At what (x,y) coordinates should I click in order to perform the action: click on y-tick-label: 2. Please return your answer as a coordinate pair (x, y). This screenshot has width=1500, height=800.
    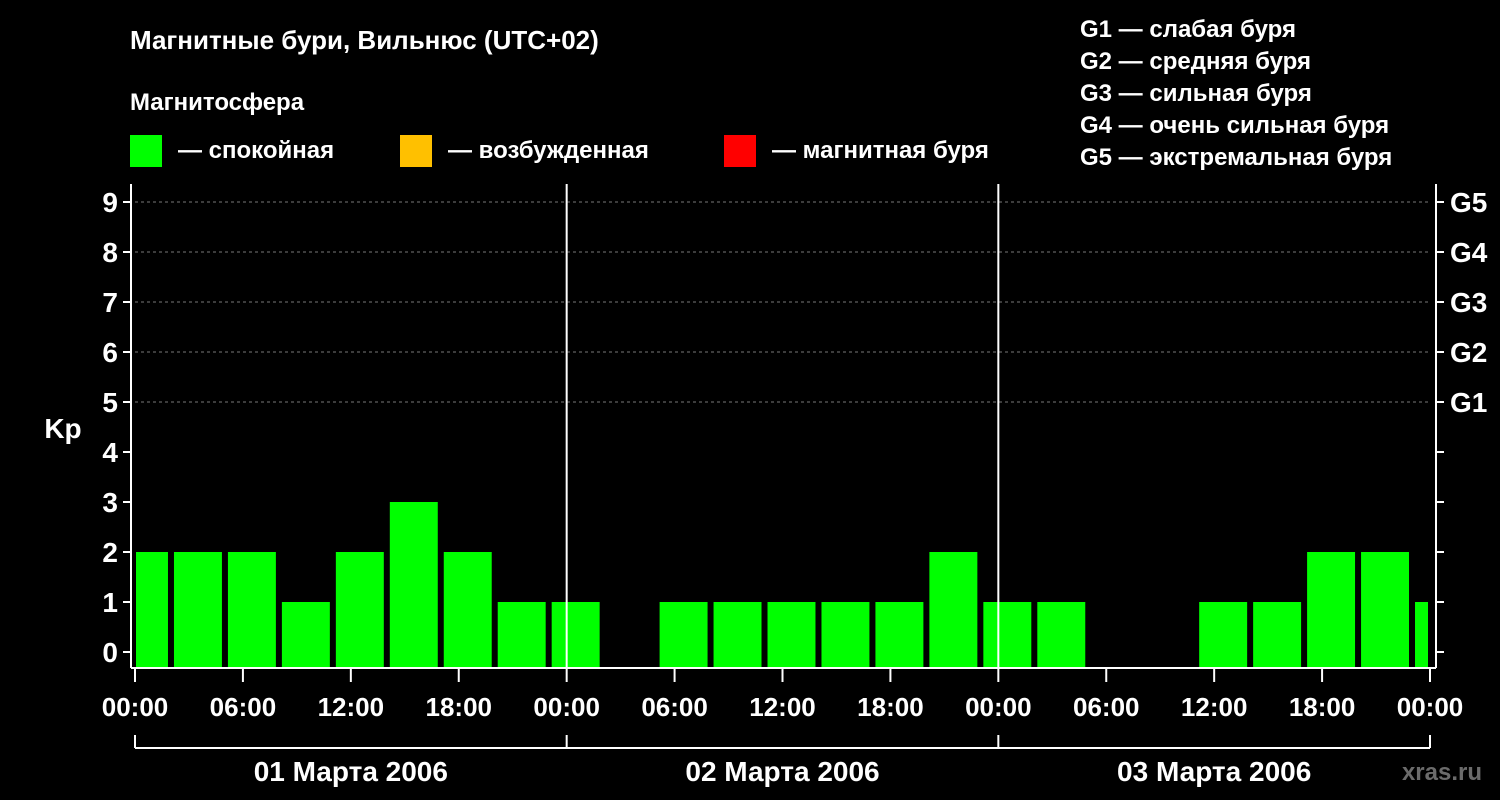
    Looking at the image, I should click on (110, 552).